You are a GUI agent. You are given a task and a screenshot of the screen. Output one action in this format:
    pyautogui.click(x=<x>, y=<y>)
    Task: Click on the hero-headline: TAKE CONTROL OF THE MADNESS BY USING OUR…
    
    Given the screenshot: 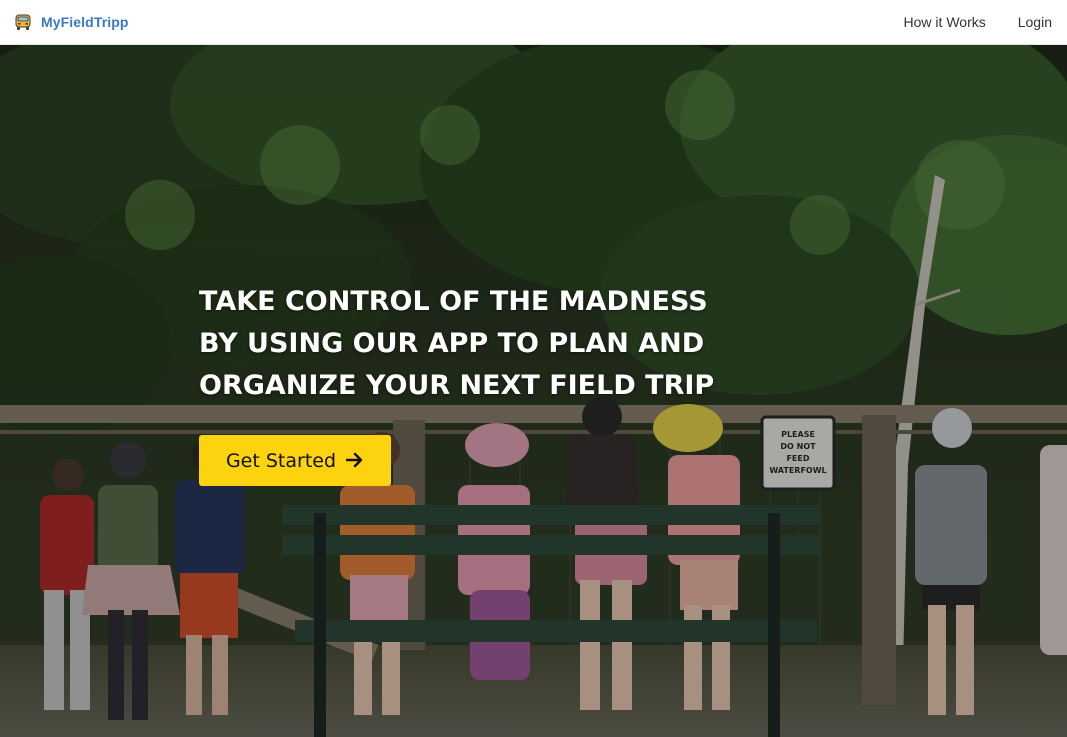 What is the action you would take?
    pyautogui.click(x=459, y=344)
    